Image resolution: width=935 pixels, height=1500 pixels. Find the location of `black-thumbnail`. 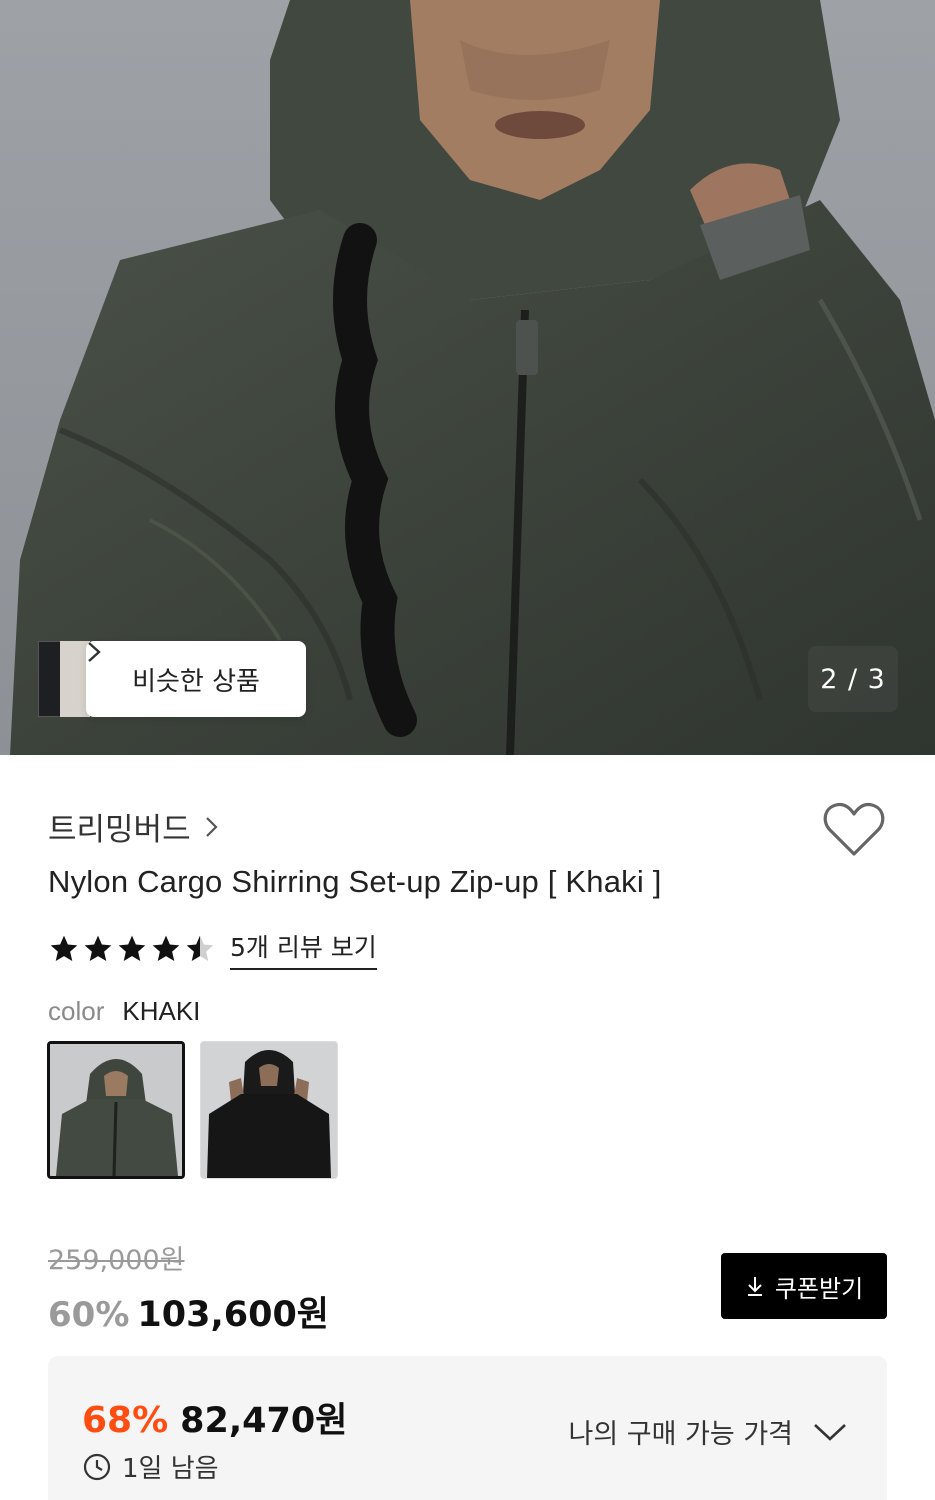

black-thumbnail is located at coordinates (269, 1110).